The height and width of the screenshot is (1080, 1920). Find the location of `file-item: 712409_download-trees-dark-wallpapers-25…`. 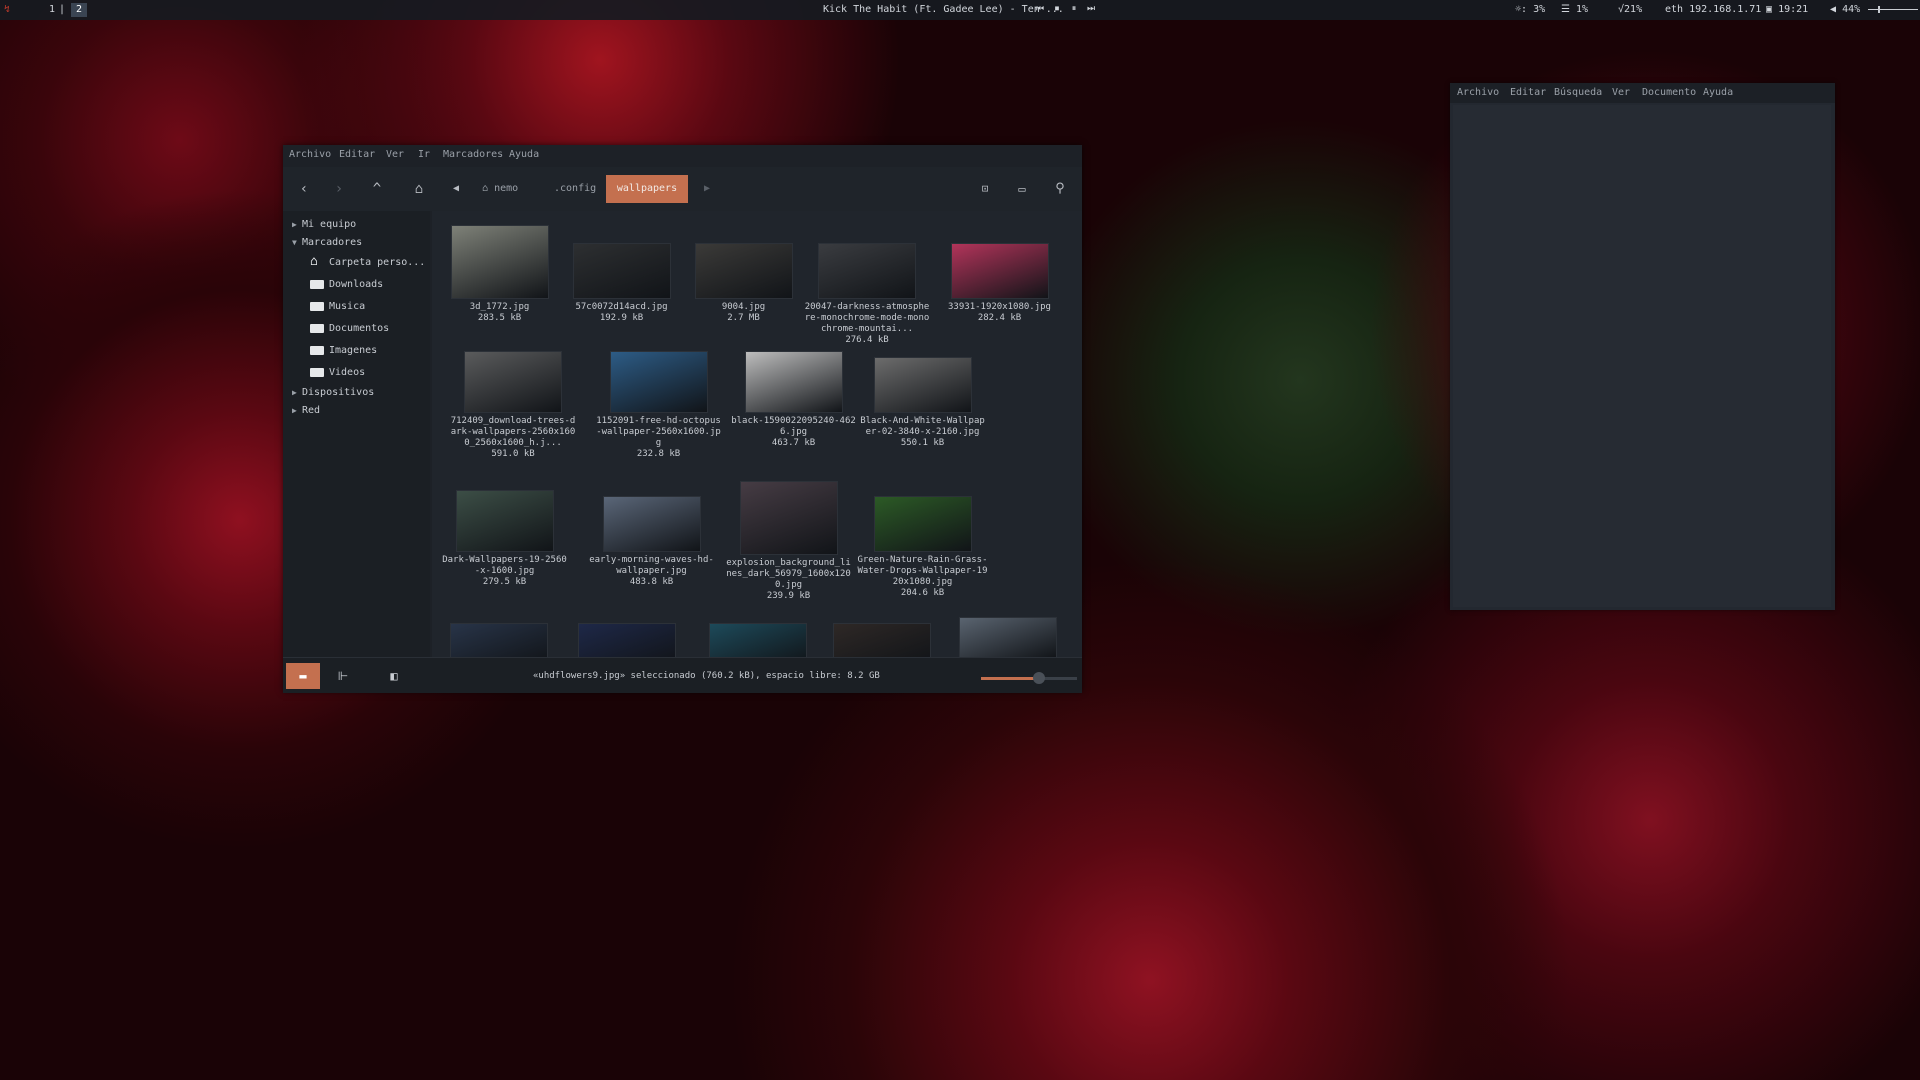

file-item: 712409_download-trees-dark-wallpapers-25… is located at coordinates (513, 405).